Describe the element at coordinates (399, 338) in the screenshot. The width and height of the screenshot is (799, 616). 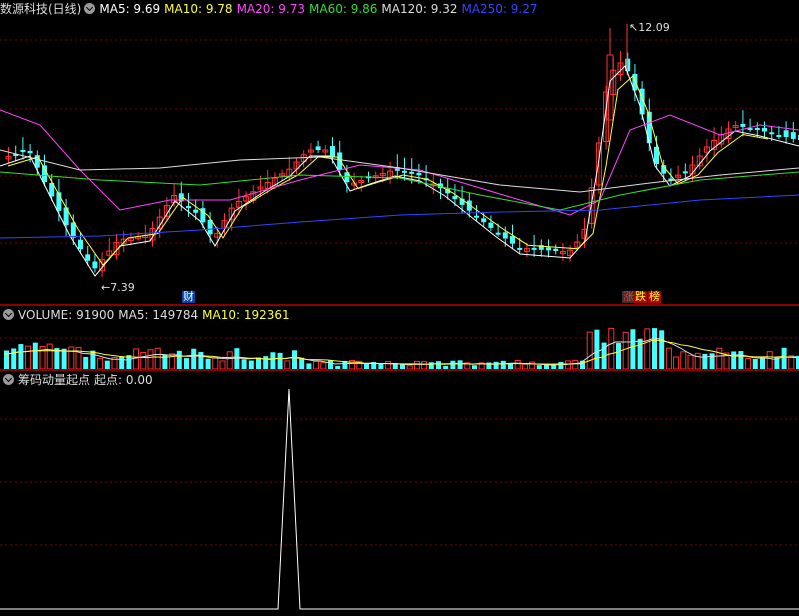
I see `volume-pane: VOLUME: 91900 MA5: 149784 MA10: 192361` at that location.